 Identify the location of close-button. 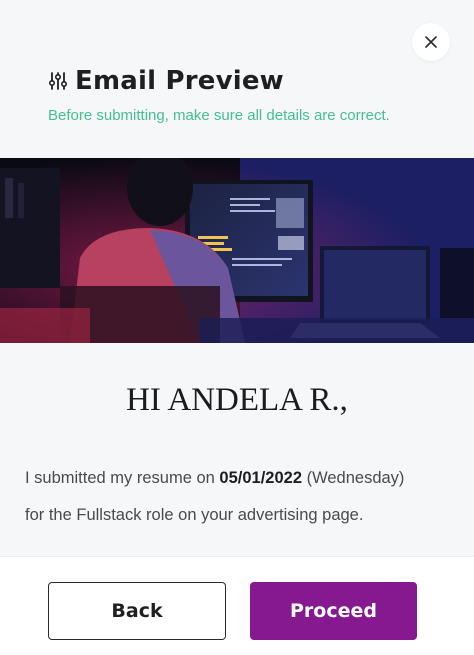
(431, 42).